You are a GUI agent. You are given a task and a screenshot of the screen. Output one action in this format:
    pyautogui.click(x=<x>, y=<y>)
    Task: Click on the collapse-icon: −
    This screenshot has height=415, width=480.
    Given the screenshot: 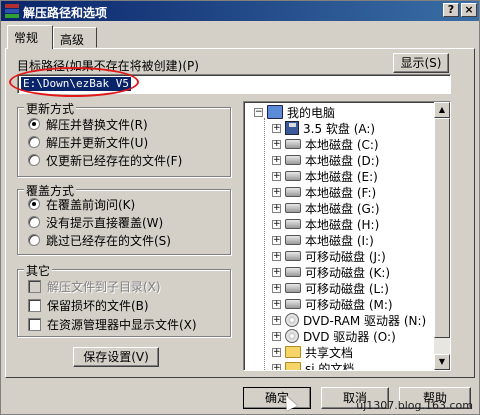 What is the action you would take?
    pyautogui.click(x=258, y=112)
    